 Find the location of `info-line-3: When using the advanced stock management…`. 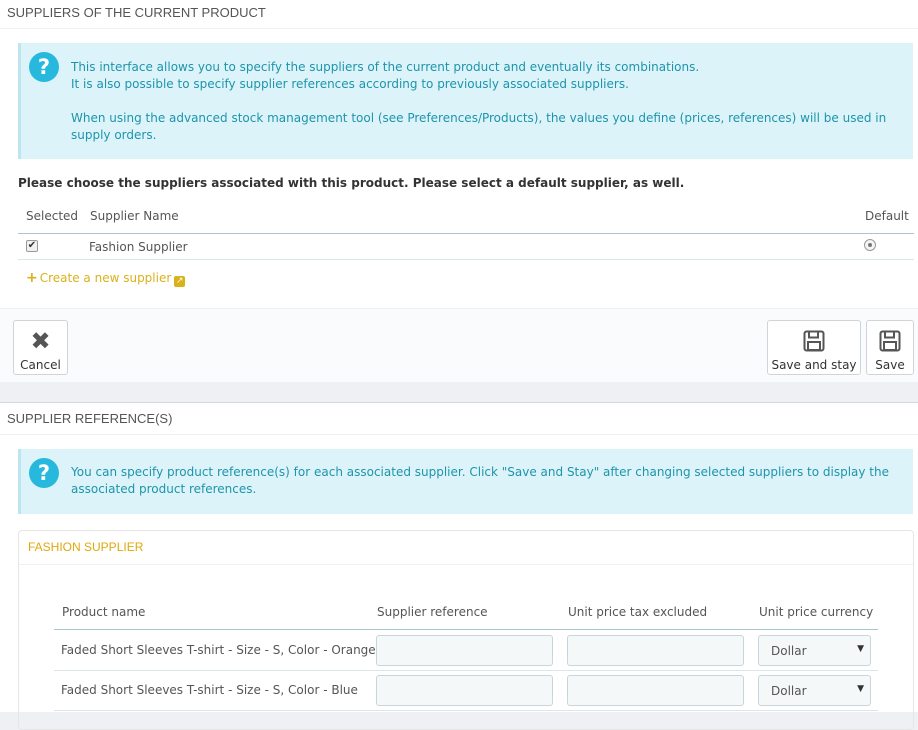

info-line-3: When using the advanced stock management… is located at coordinates (479, 126).